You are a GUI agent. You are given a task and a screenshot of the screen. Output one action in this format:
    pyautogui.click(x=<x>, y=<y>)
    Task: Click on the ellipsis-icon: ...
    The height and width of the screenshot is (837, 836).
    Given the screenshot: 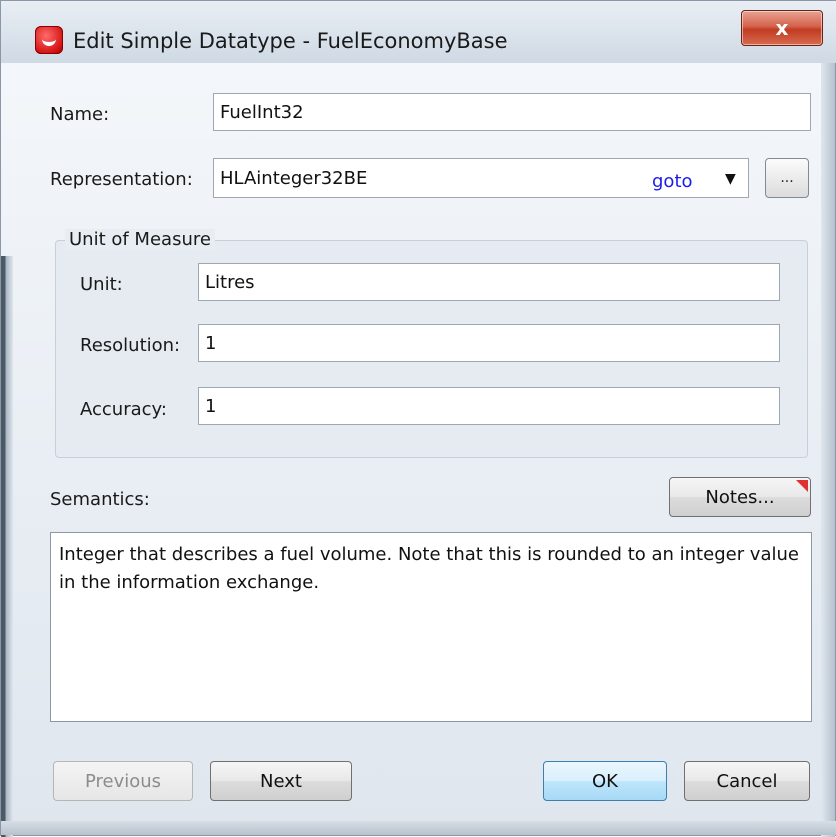 What is the action you would take?
    pyautogui.click(x=787, y=178)
    